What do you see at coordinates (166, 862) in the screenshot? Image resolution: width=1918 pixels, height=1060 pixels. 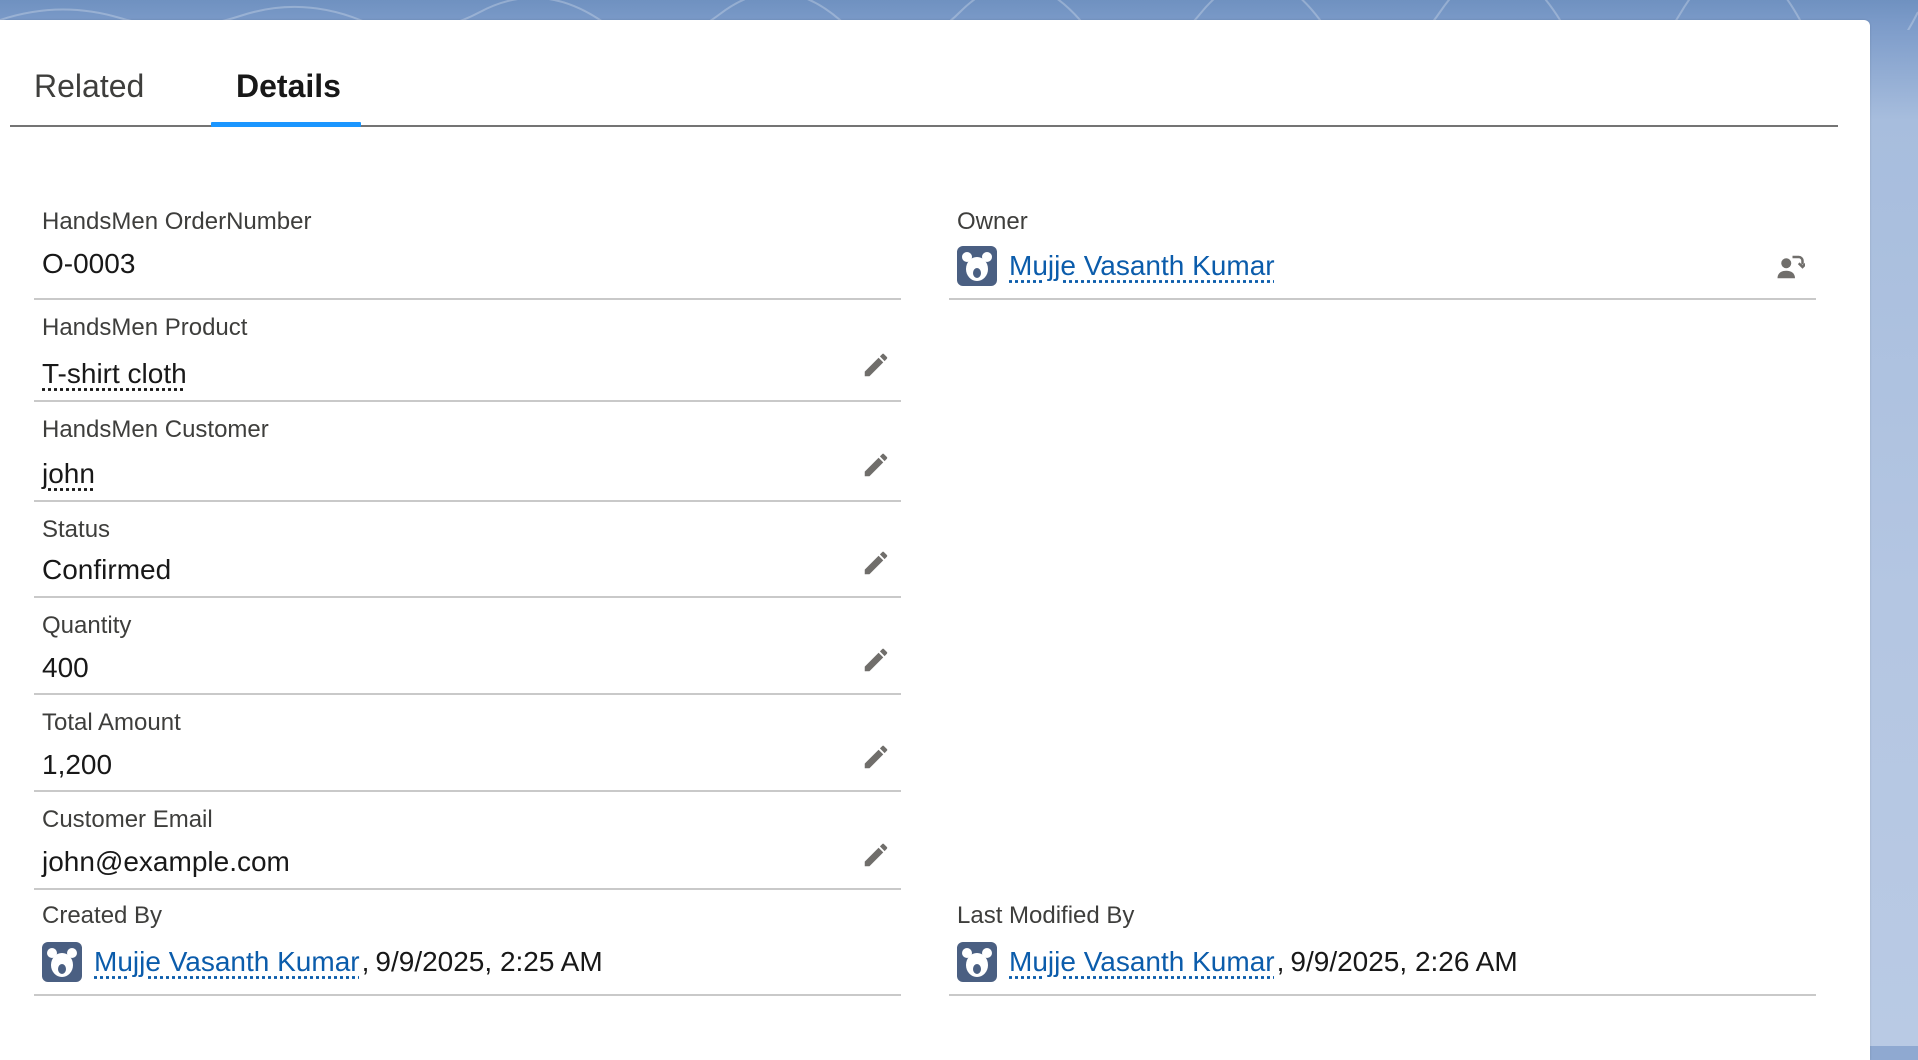 I see `customer-email-link: john@example.com` at bounding box center [166, 862].